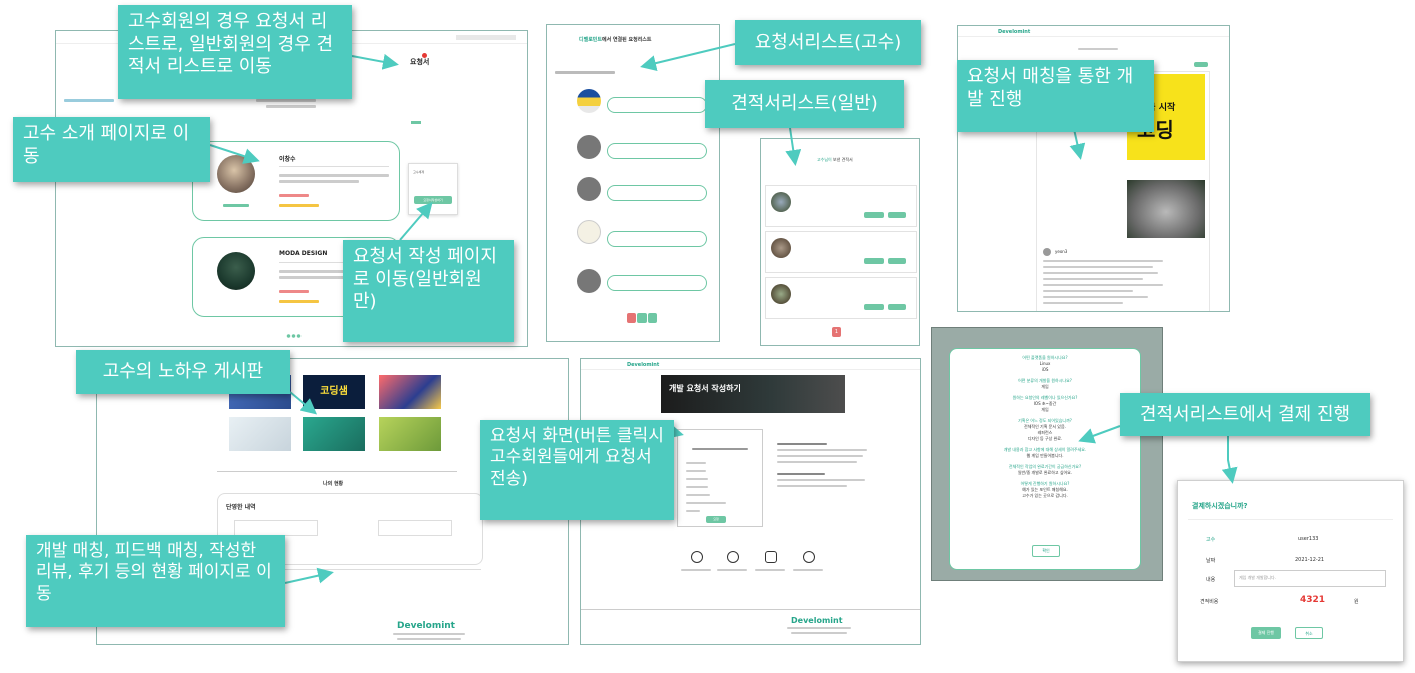  What do you see at coordinates (804, 104) in the screenshot?
I see `callout-estimate-list-general: 견적서리스트(일반)` at bounding box center [804, 104].